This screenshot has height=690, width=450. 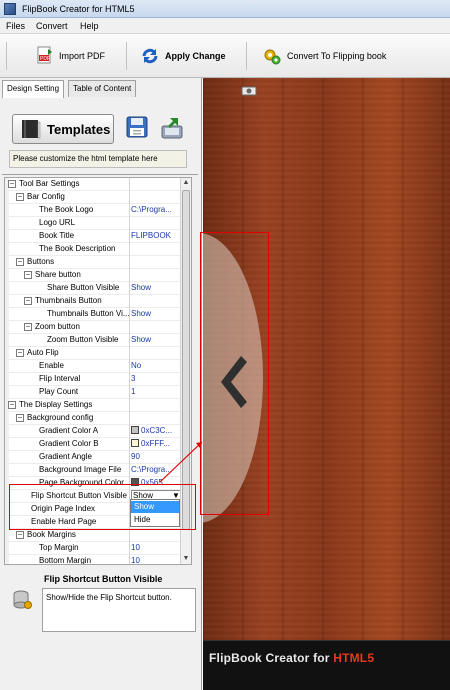 I want to click on export-icon, so click(x=173, y=128).